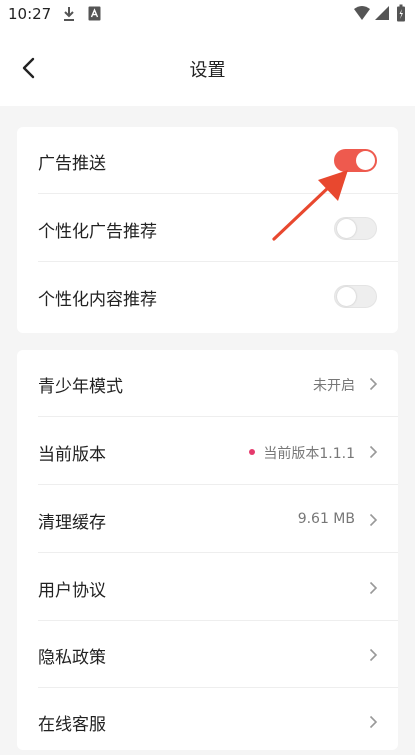 This screenshot has height=755, width=415. What do you see at coordinates (30, 14) in the screenshot?
I see `status-time: 10:27` at bounding box center [30, 14].